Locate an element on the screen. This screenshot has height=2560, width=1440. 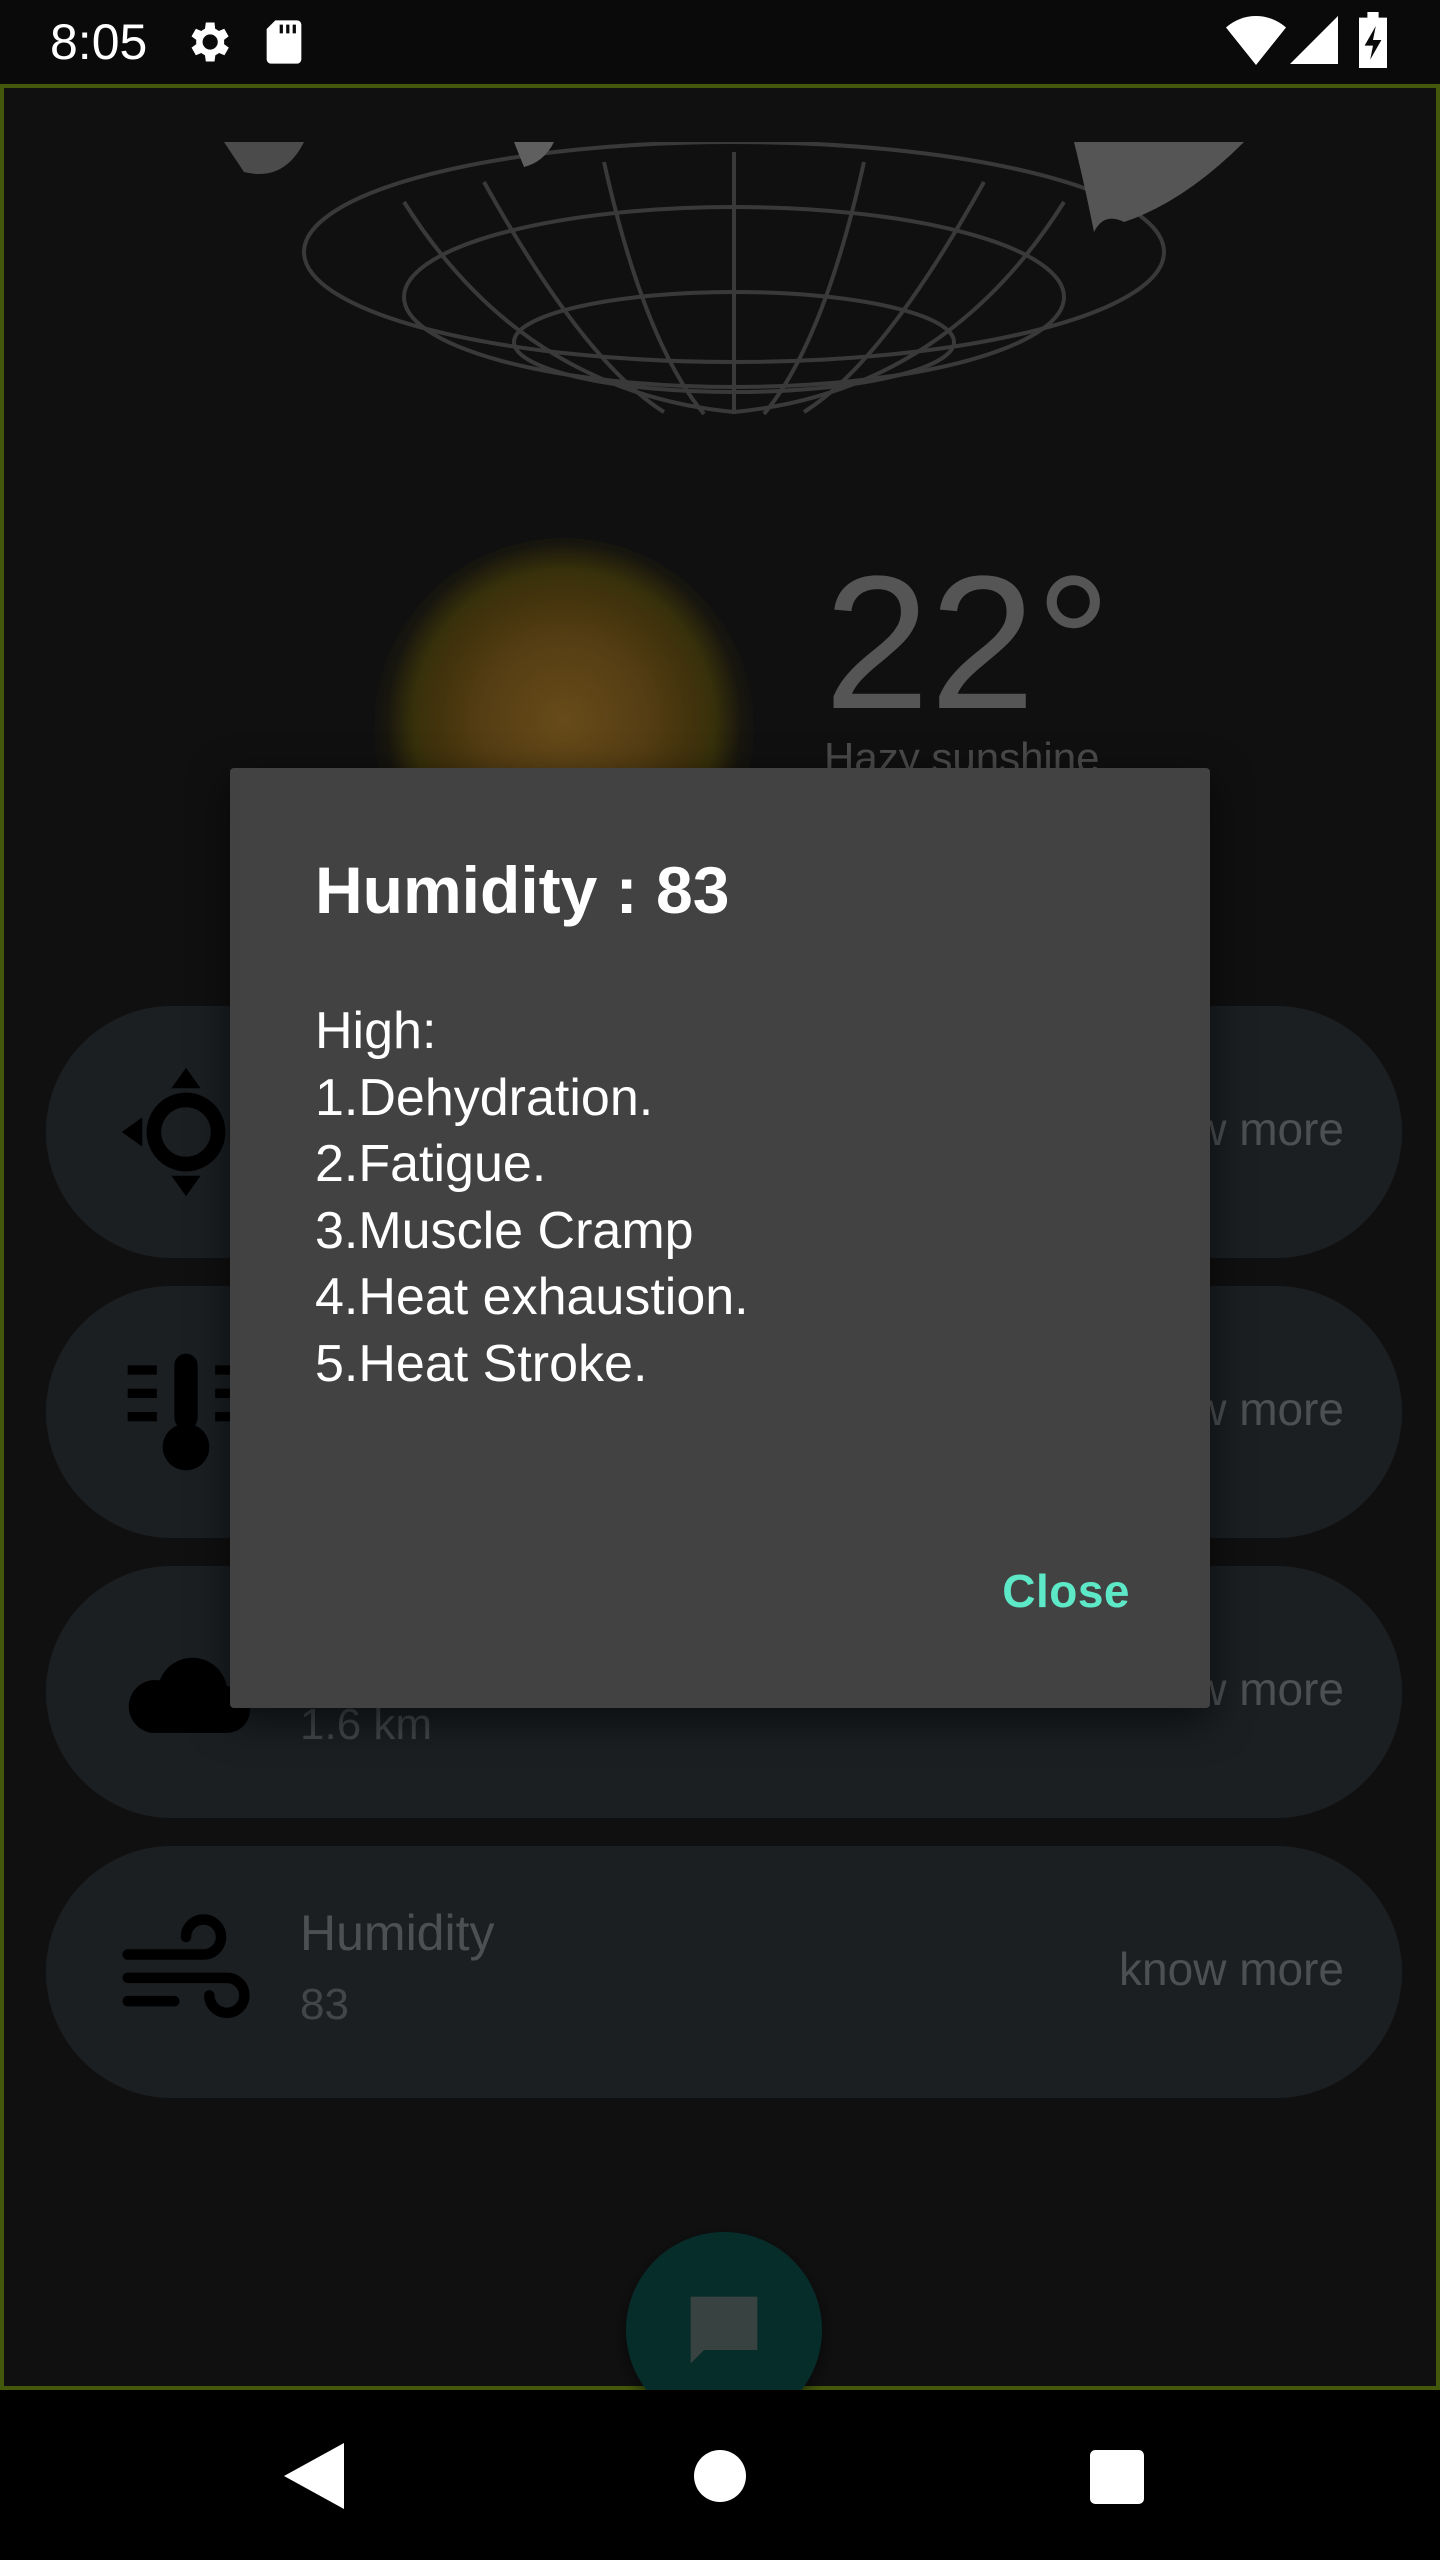
home-icon is located at coordinates (720, 2478).